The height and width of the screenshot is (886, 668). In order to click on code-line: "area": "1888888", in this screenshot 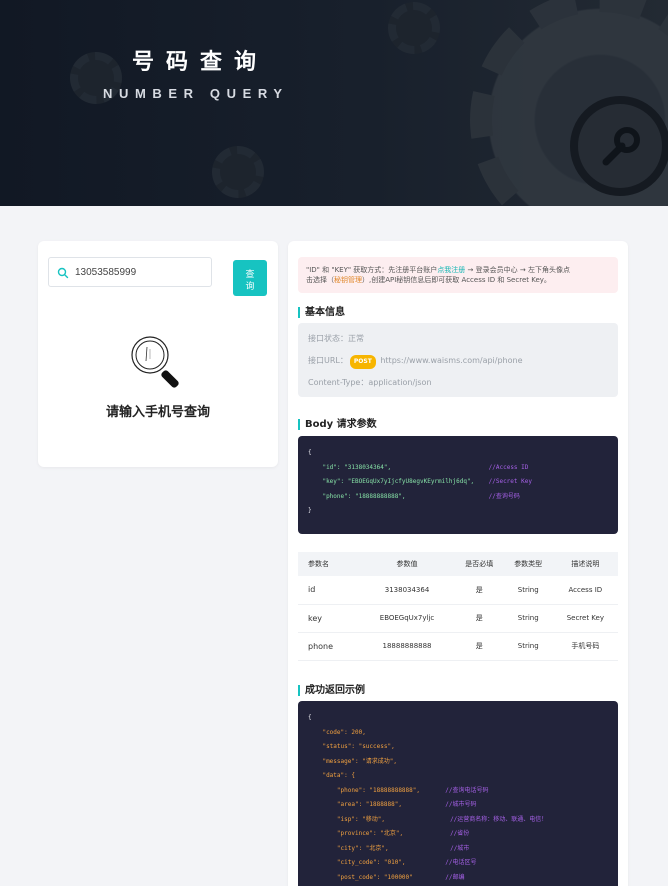, I will do `click(369, 804)`.